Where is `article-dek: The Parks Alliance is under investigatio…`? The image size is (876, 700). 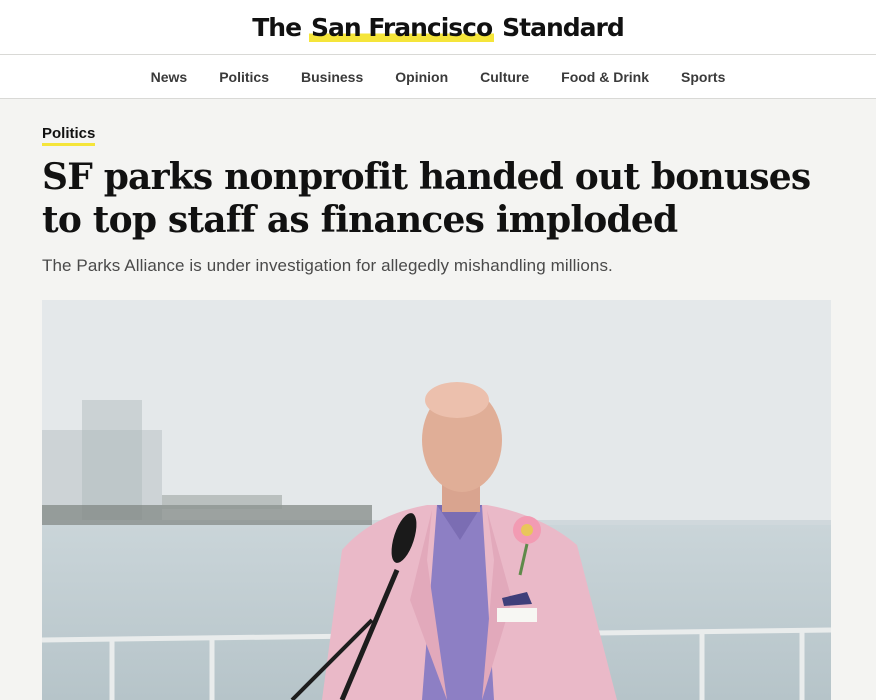 article-dek: The Parks Alliance is under investigatio… is located at coordinates (327, 265).